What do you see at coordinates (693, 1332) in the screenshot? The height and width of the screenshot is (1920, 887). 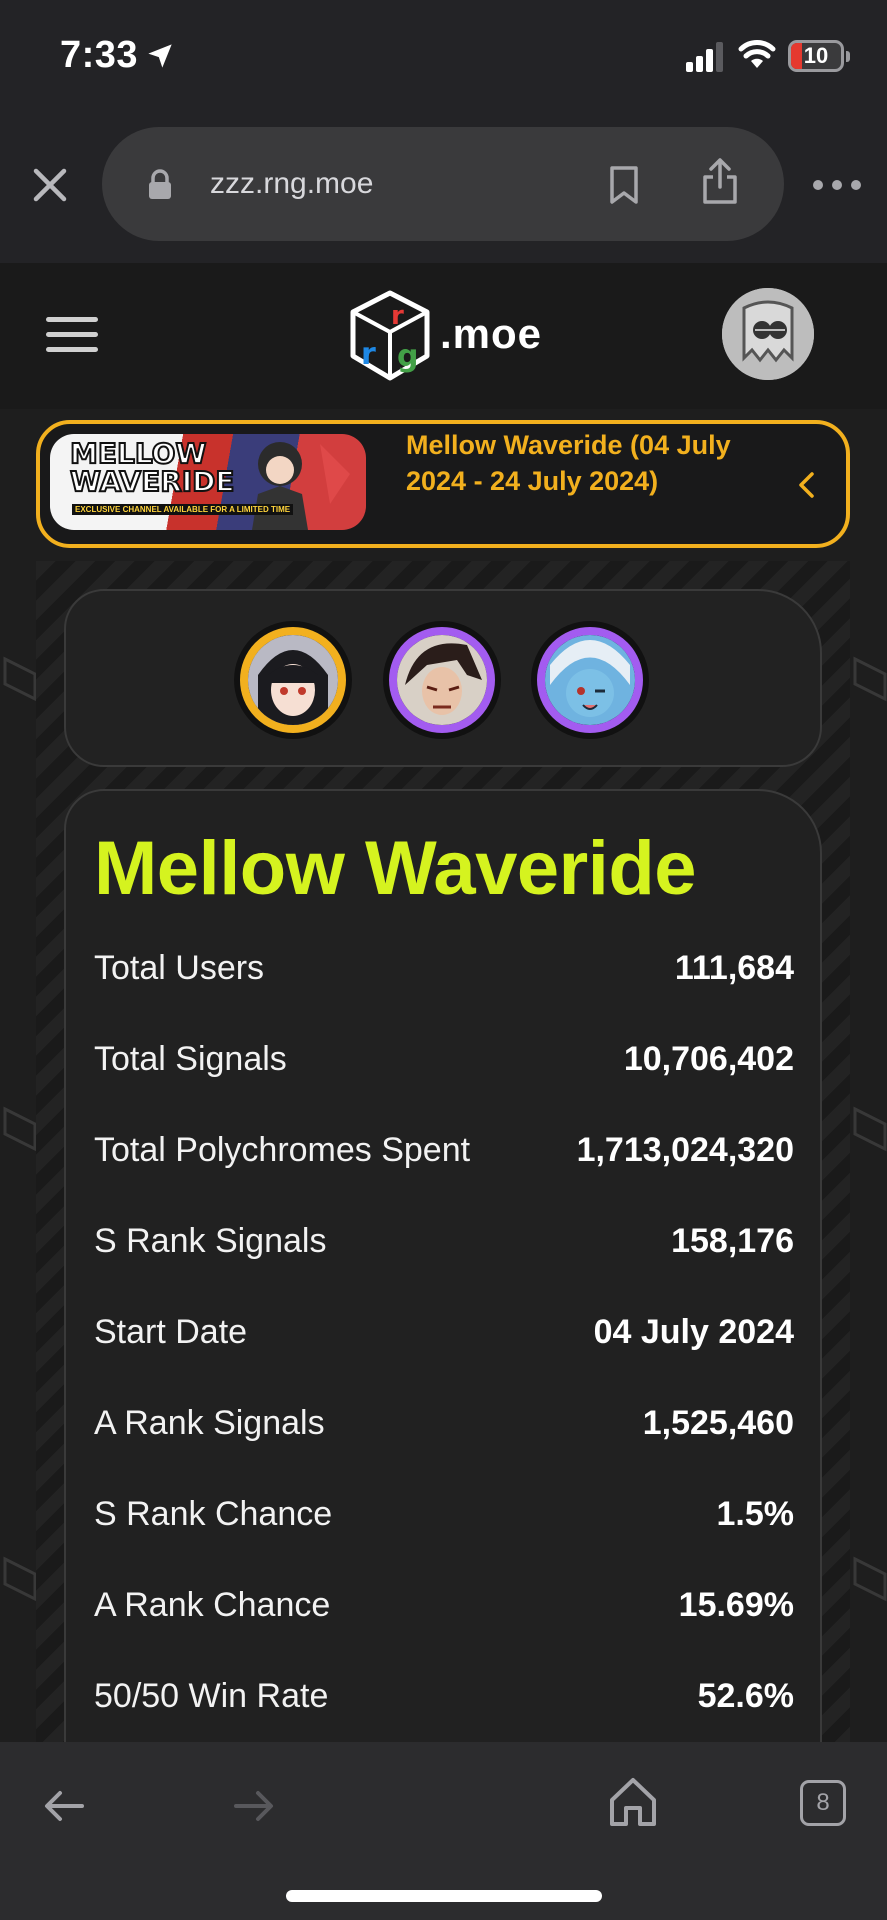 I see `stat-value: 04 July 2024` at bounding box center [693, 1332].